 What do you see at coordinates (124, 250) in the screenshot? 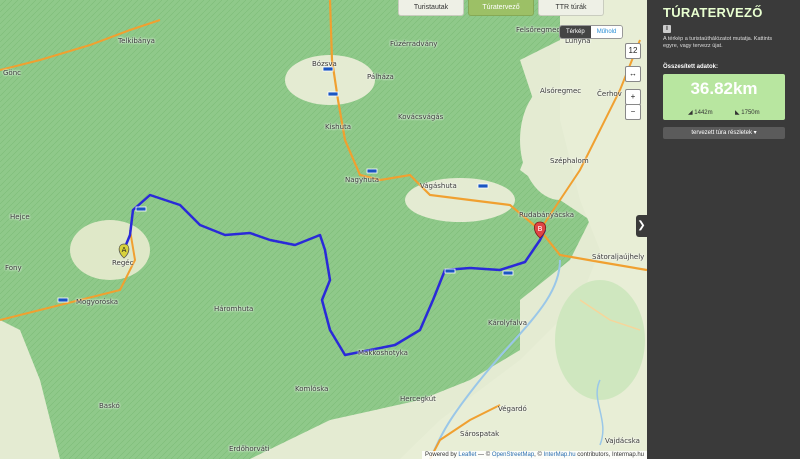
I see `start-marker-label: A` at bounding box center [124, 250].